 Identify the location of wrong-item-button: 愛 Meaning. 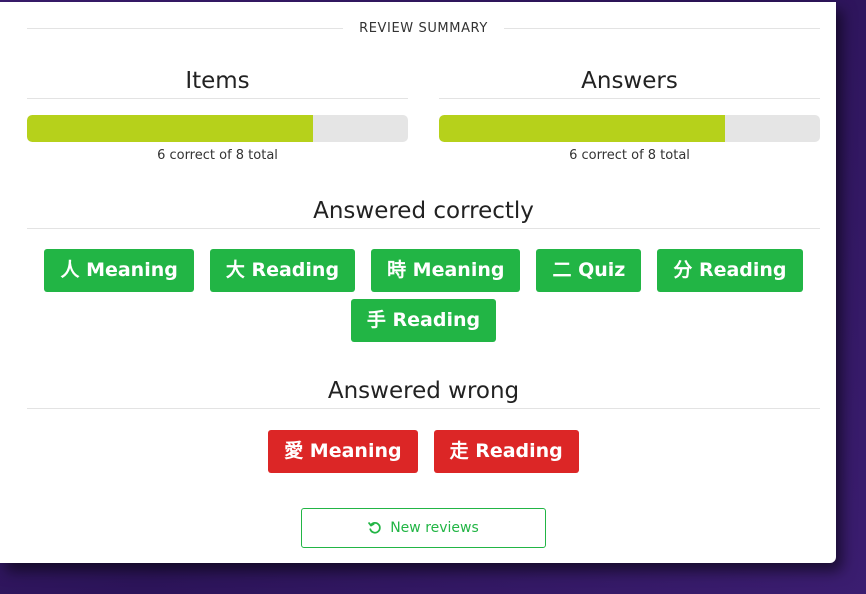
(343, 451).